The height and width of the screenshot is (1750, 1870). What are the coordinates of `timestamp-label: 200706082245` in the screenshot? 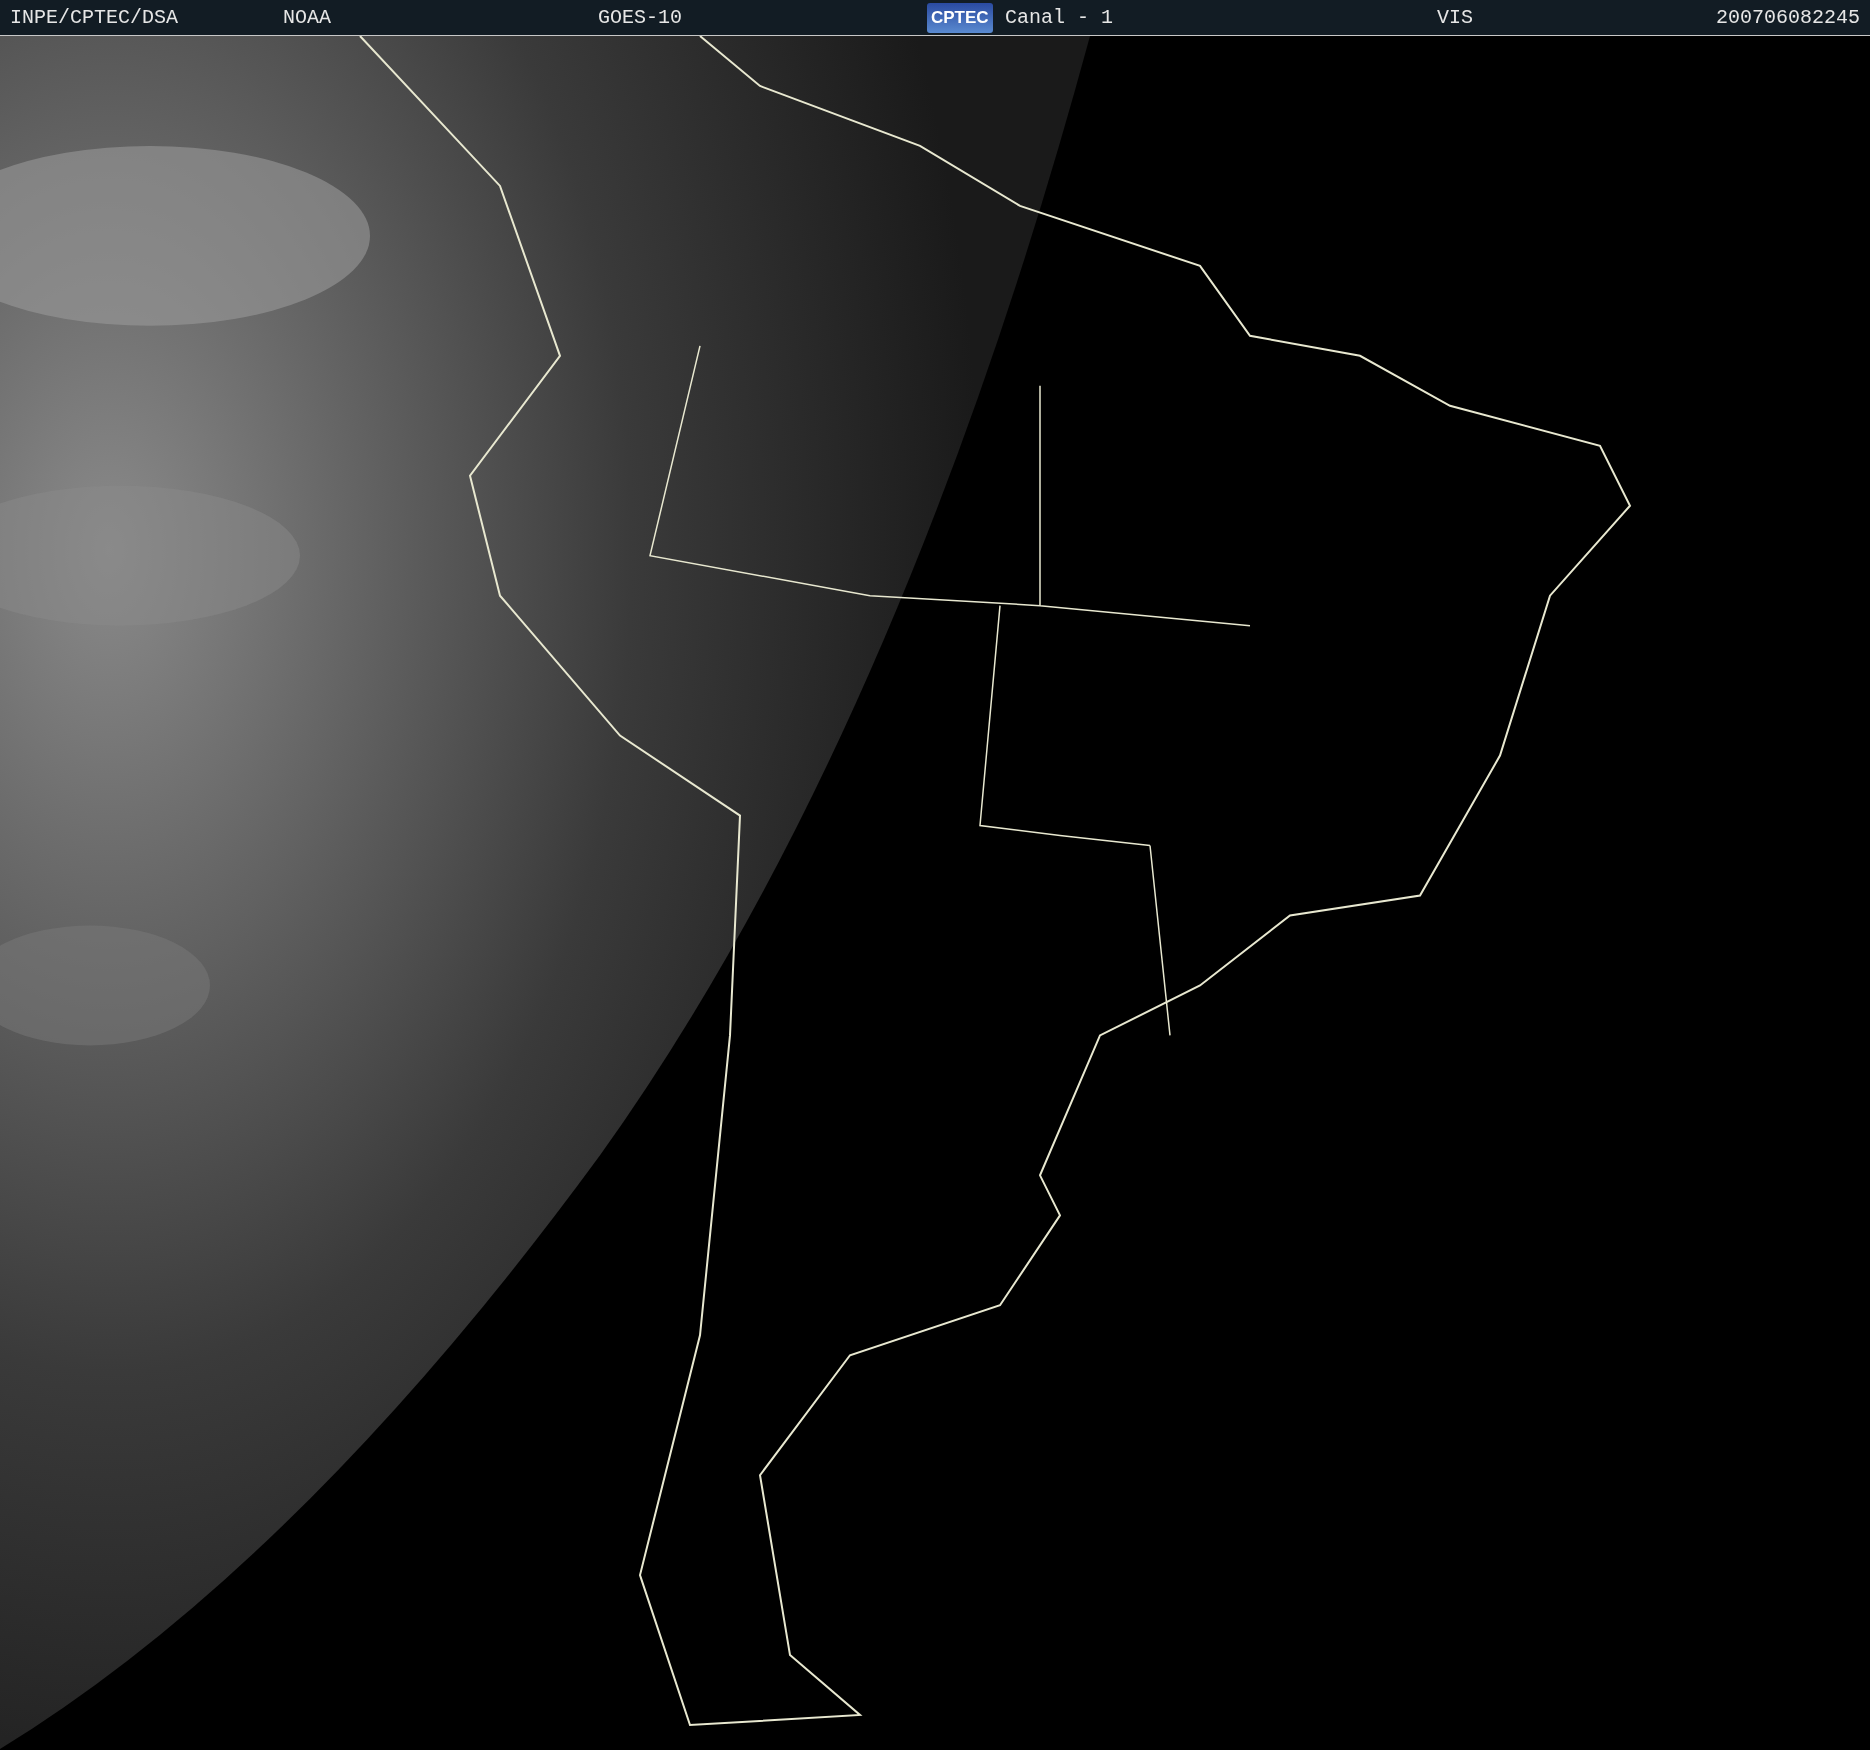 It's located at (1788, 17).